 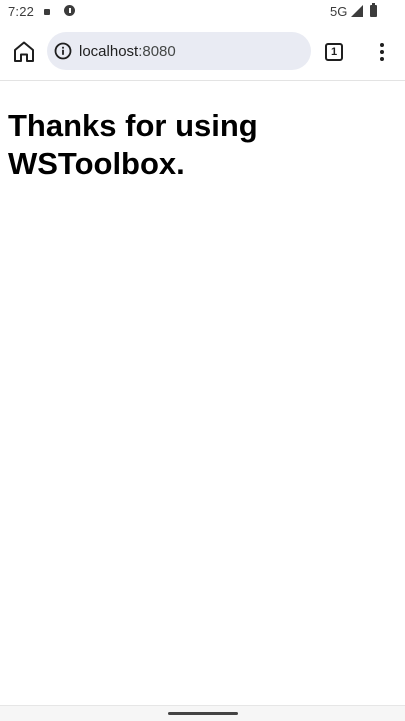 I want to click on navigation-bar, so click(x=202, y=713).